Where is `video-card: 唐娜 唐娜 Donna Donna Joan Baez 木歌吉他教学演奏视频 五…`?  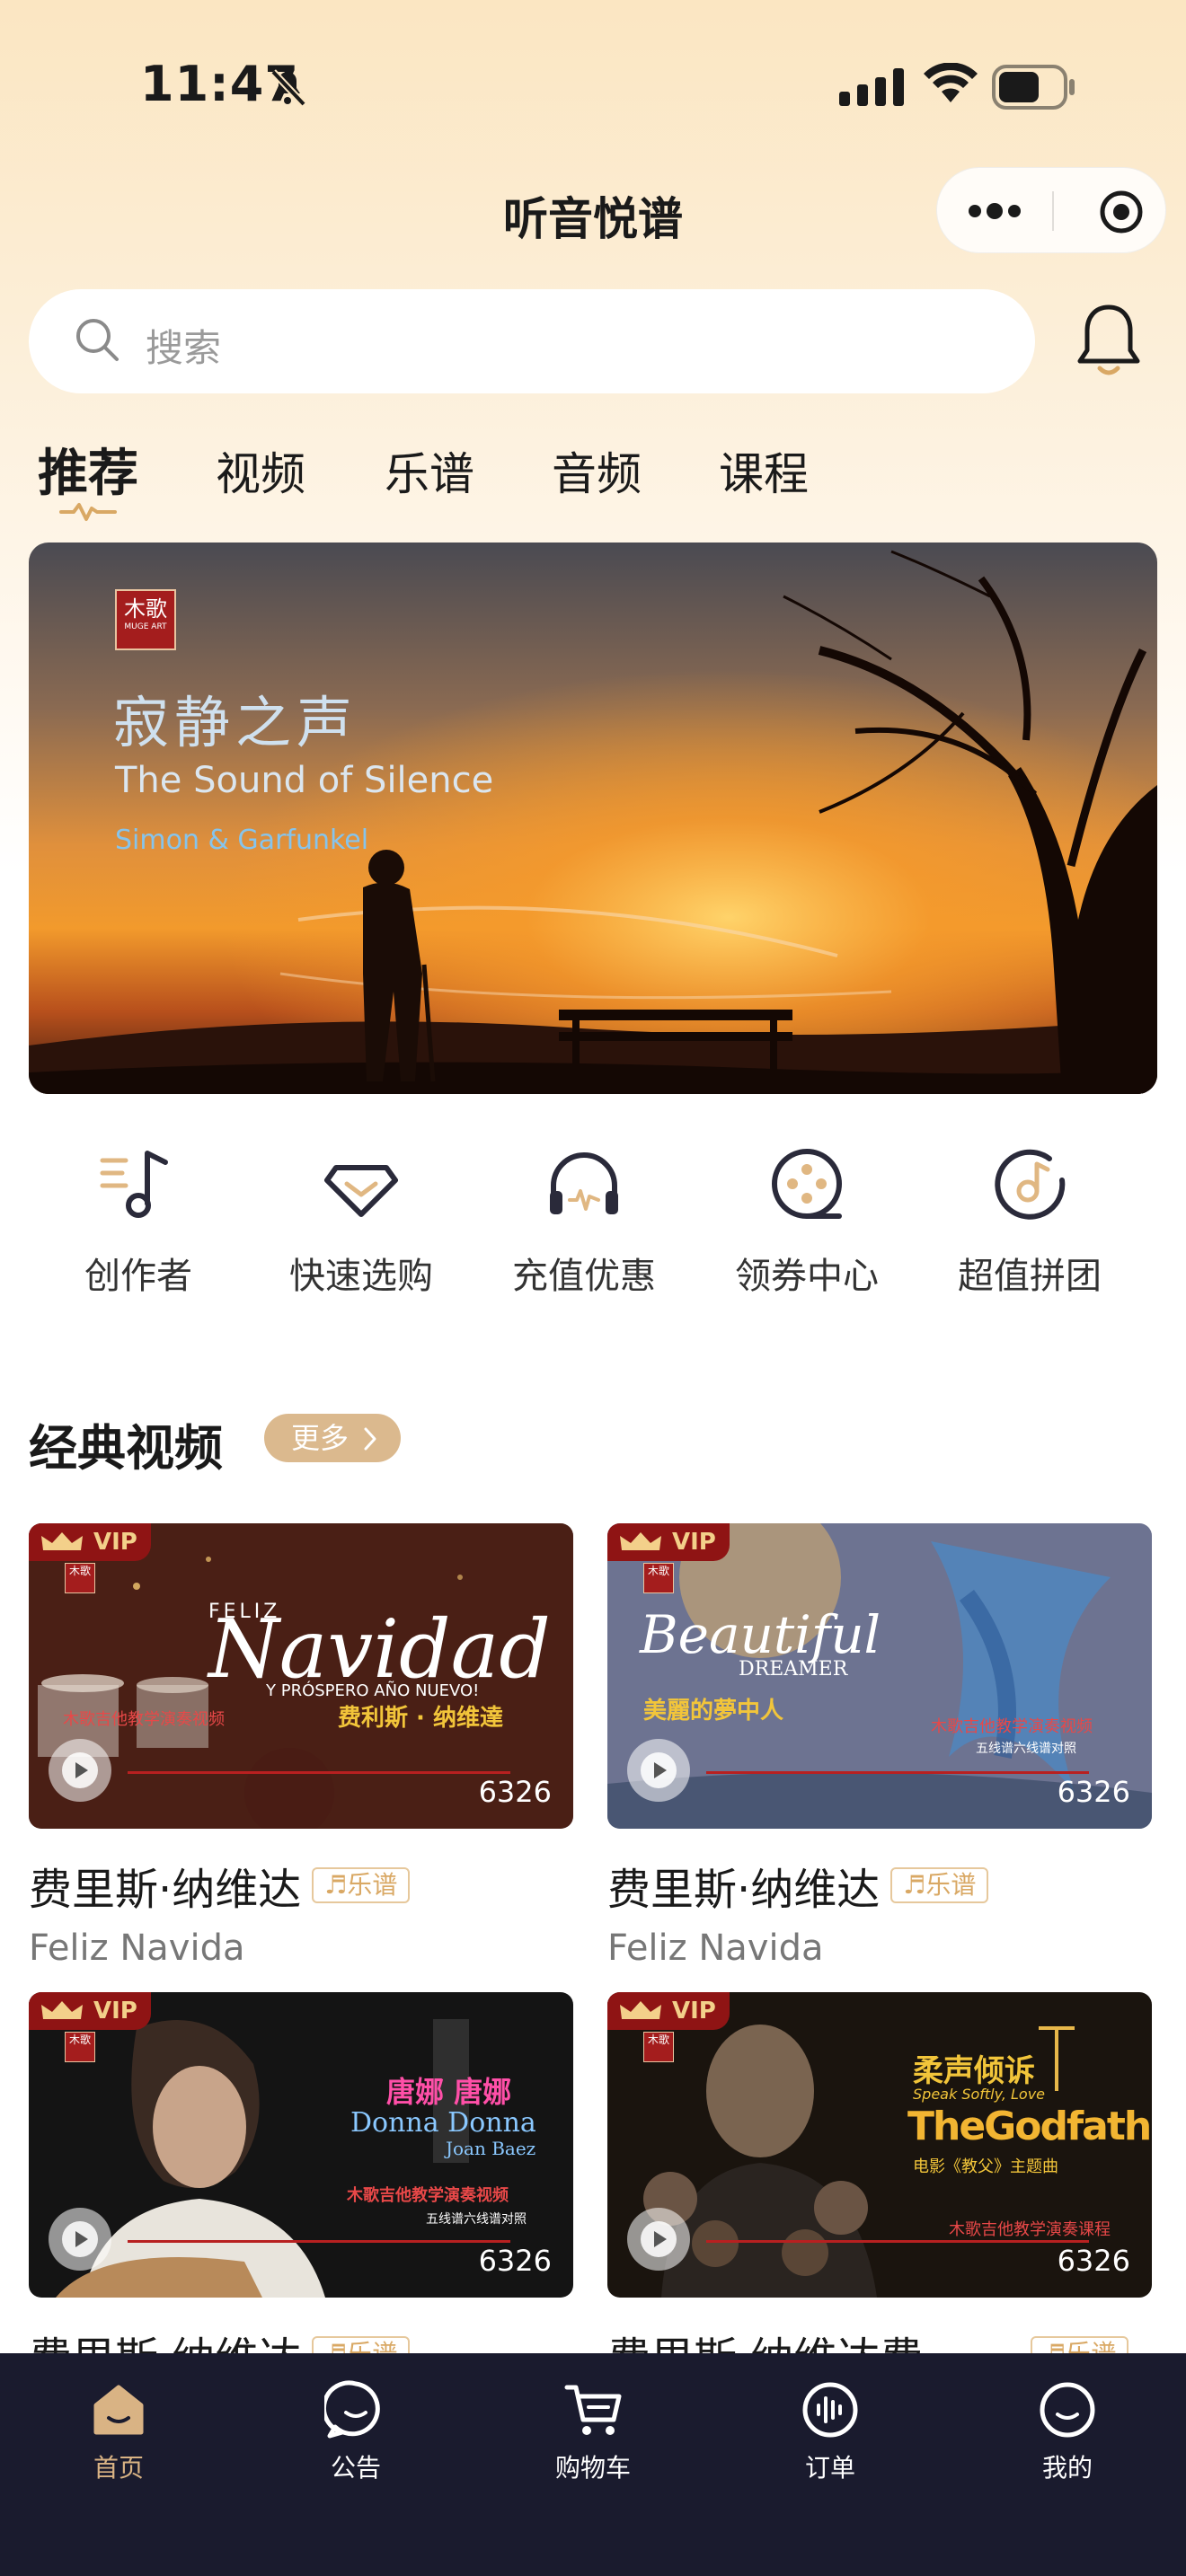
video-card: 唐娜 唐娜 Donna Donna Joan Baez 木歌吉他教学演奏视频 五… is located at coordinates (301, 2189).